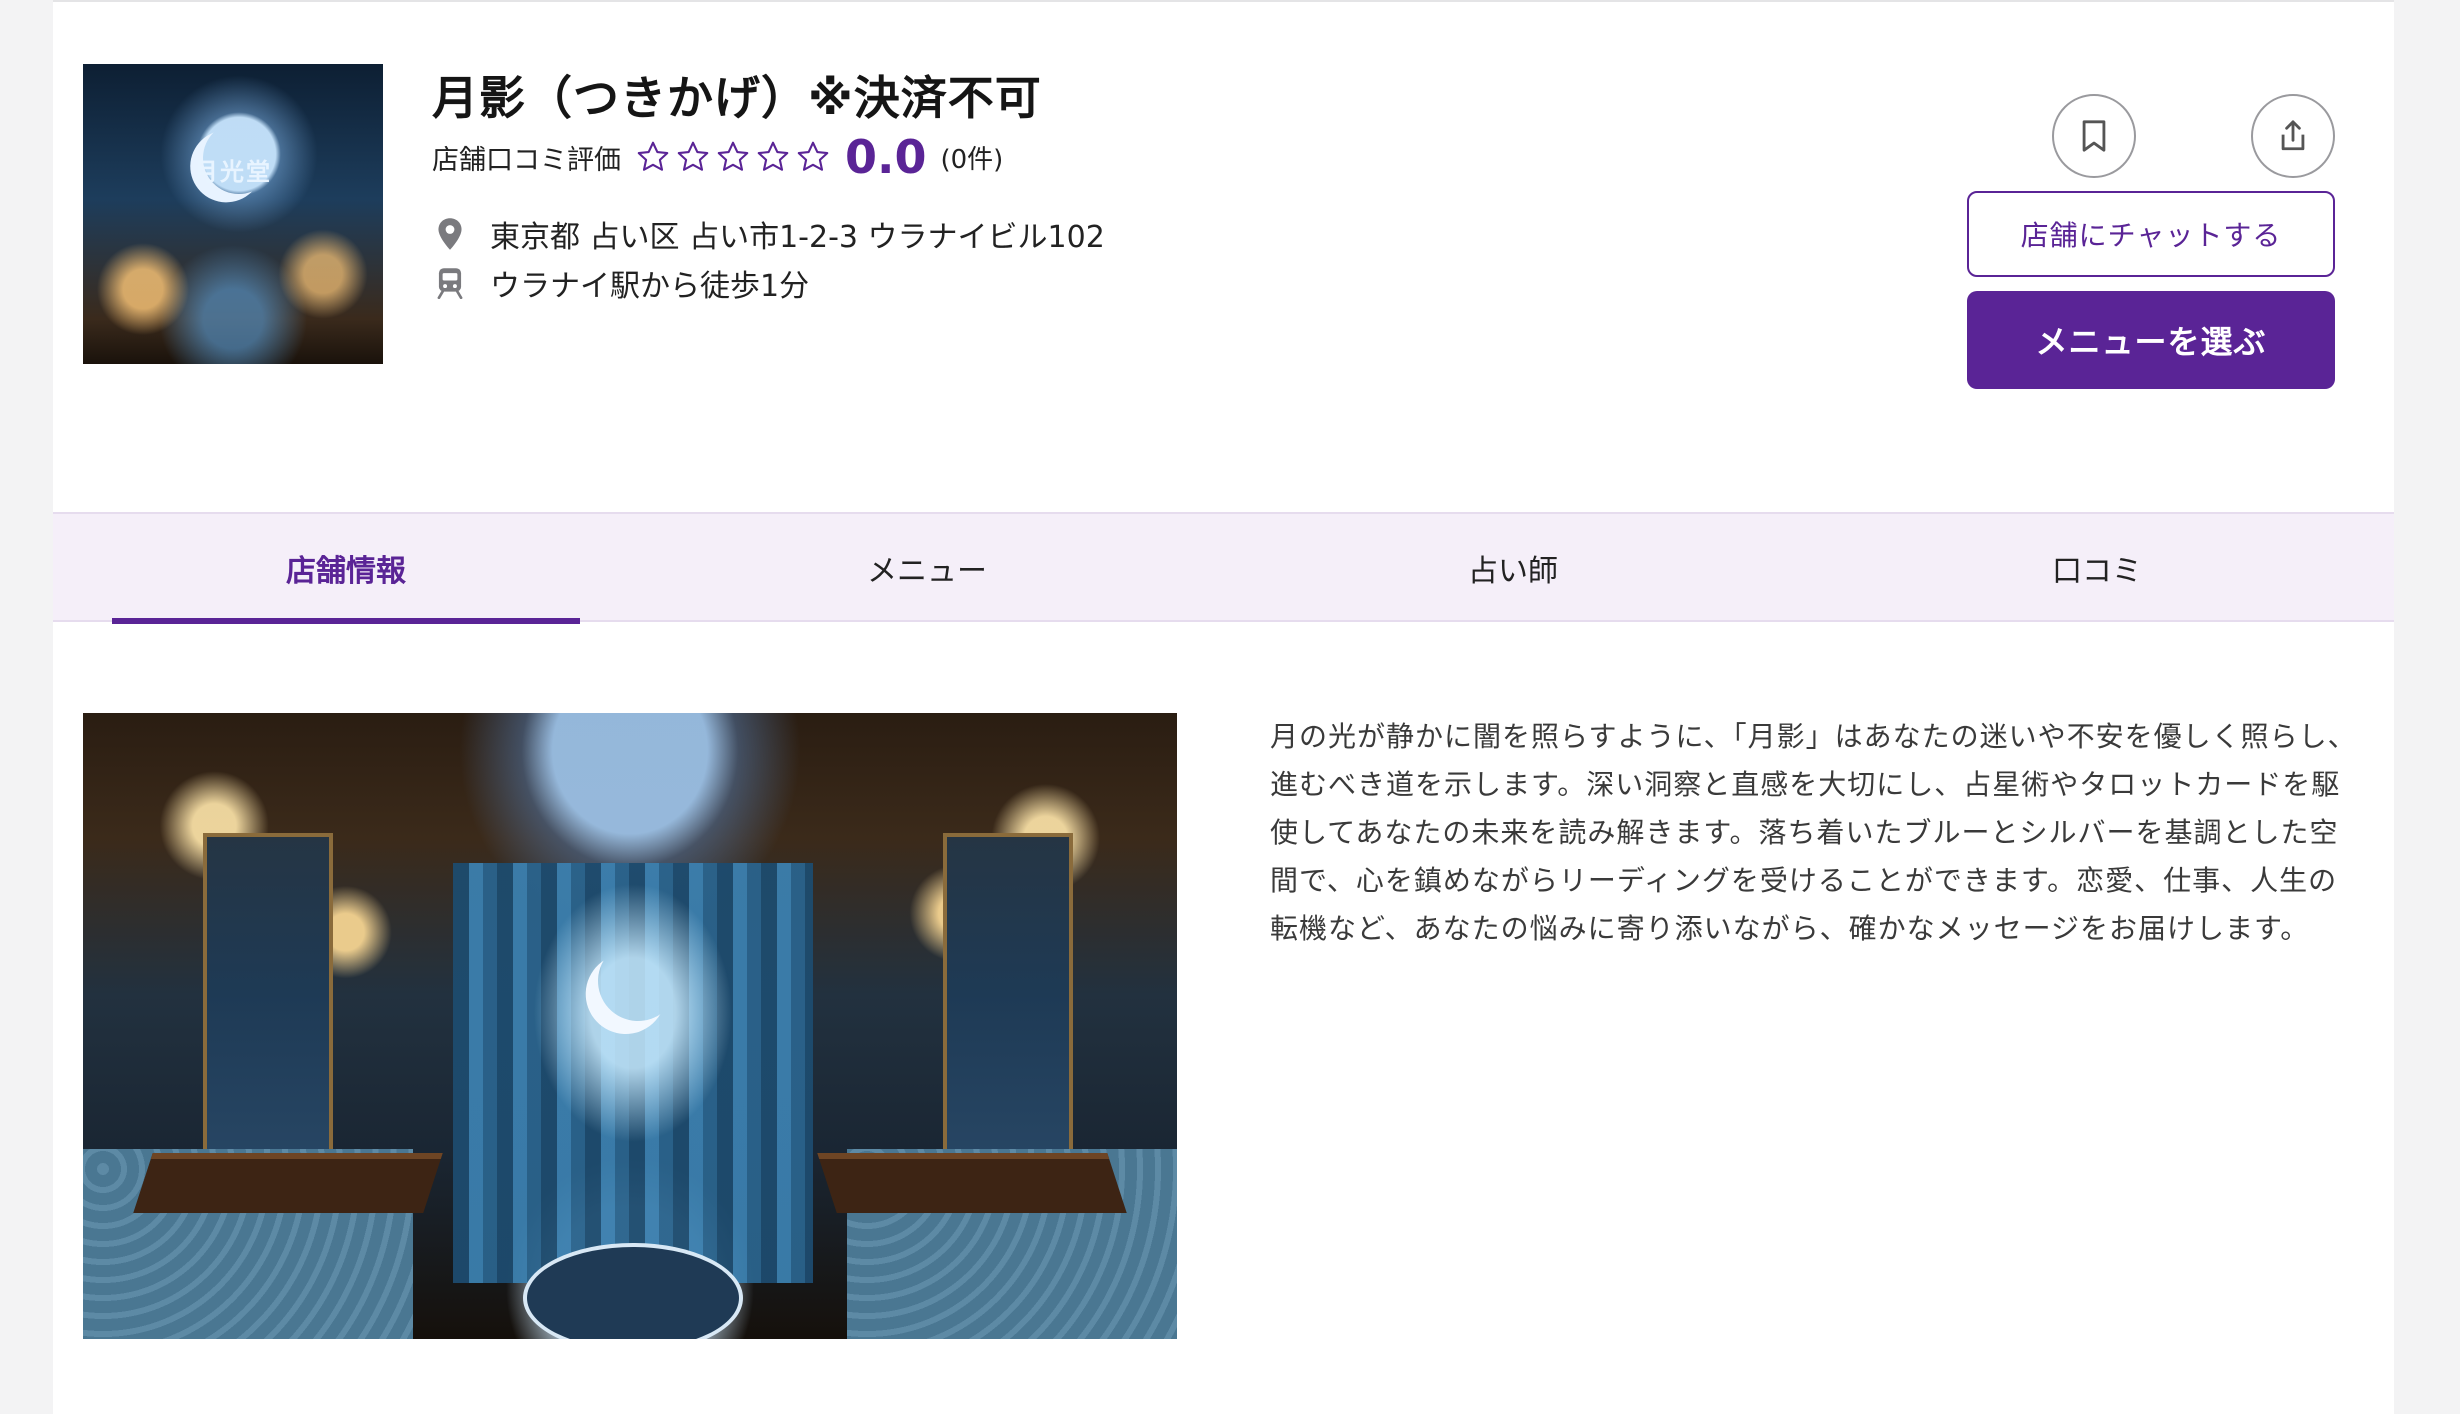  What do you see at coordinates (737, 98) in the screenshot?
I see `shop-title: 月影（つきかげ）※決済不可` at bounding box center [737, 98].